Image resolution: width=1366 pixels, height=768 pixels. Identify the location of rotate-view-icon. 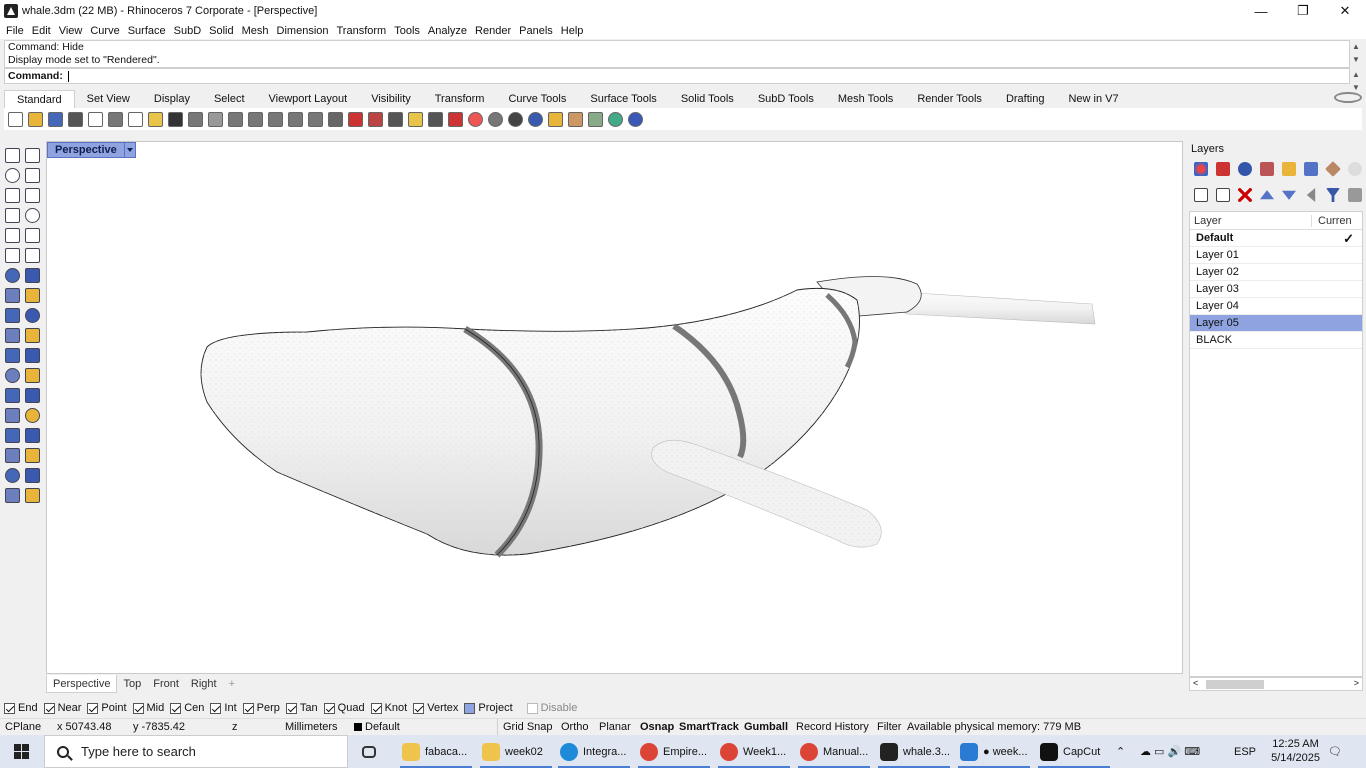
(315, 119).